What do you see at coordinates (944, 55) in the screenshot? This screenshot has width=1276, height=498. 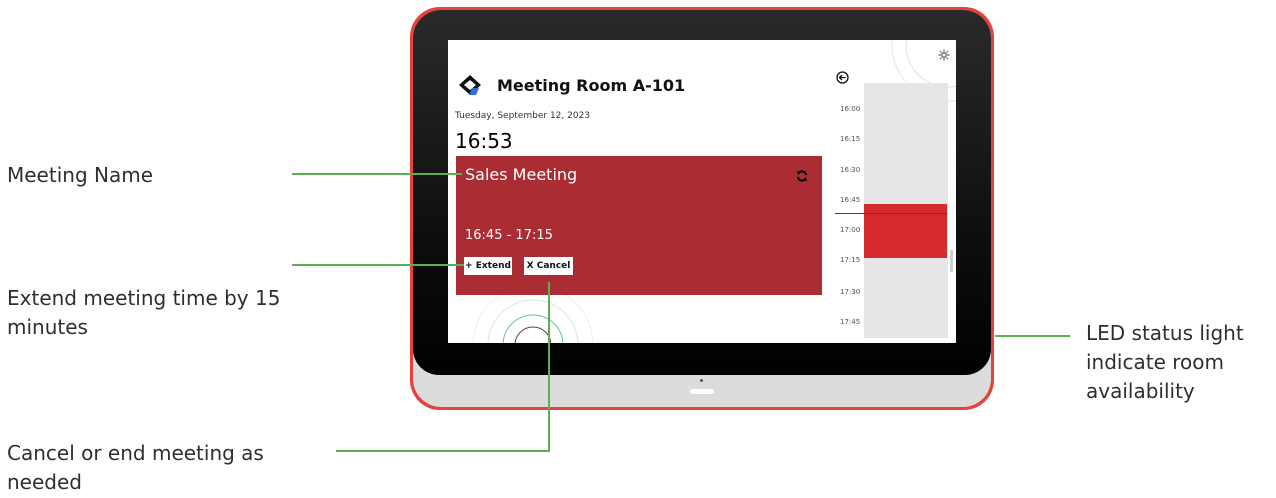 I see `gear-icon` at bounding box center [944, 55].